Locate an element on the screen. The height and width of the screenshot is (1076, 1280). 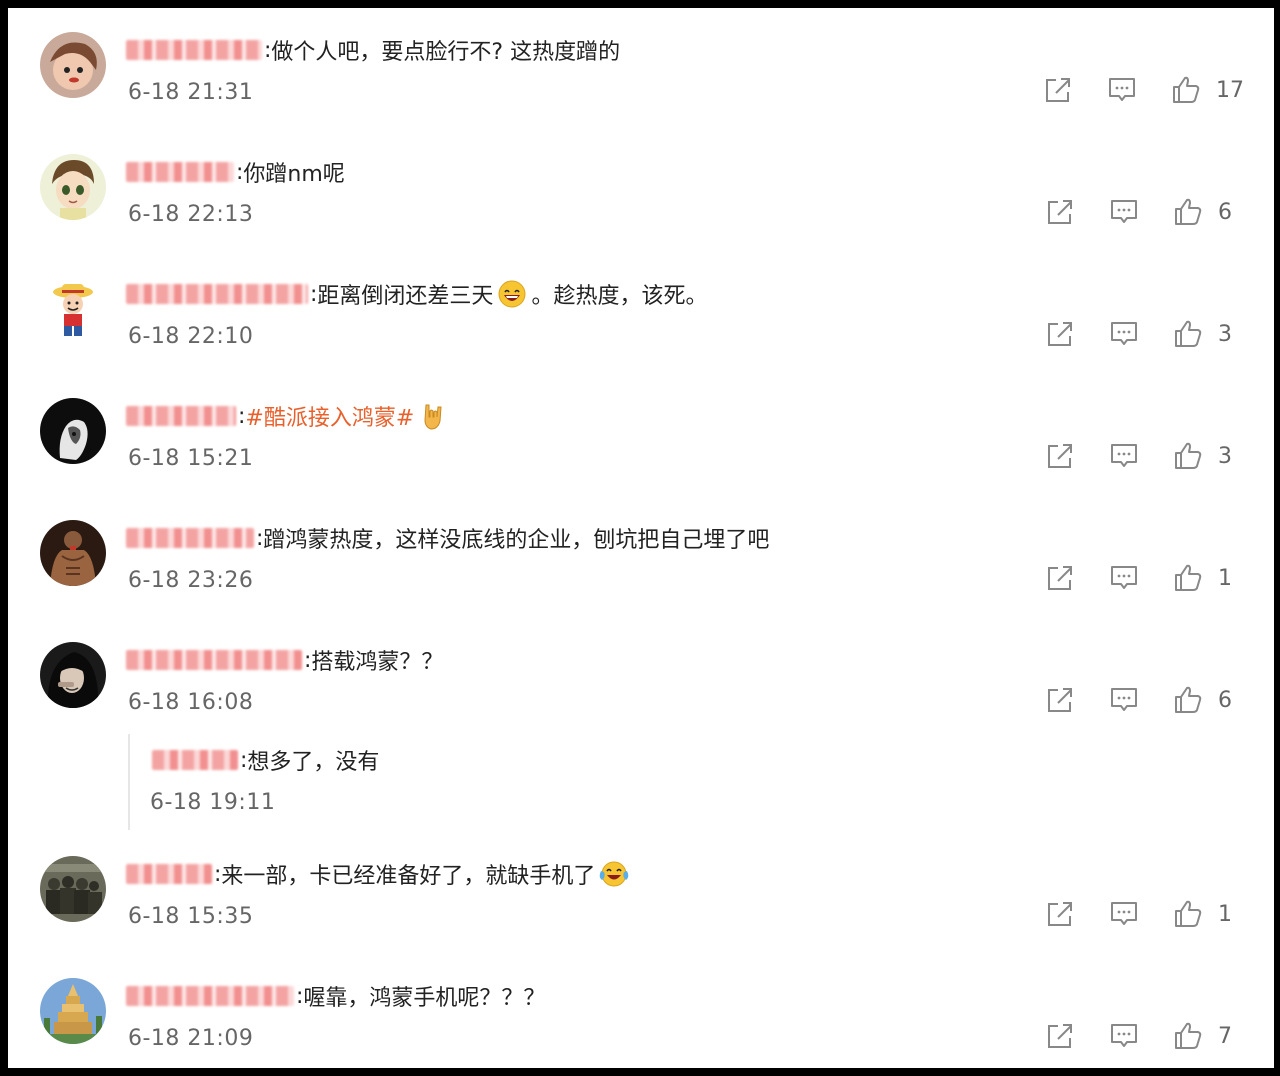
tears-of-joy-emoji is located at coordinates (614, 874).